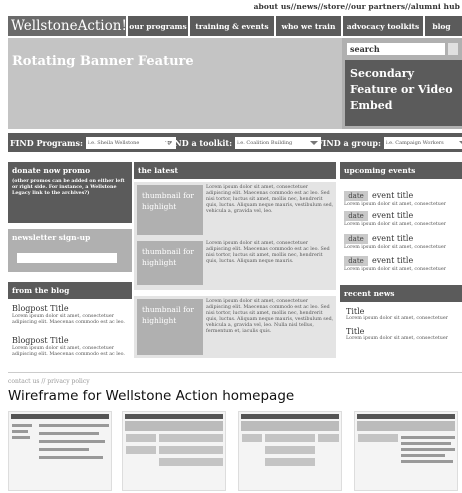 The width and height of the screenshot is (462, 493). I want to click on events-header: upcoming events, so click(401, 170).